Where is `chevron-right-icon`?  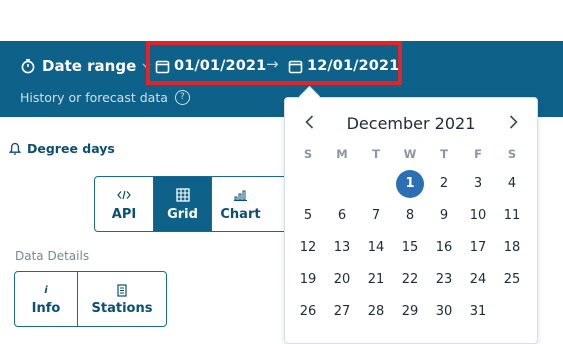
chevron-right-icon is located at coordinates (513, 122).